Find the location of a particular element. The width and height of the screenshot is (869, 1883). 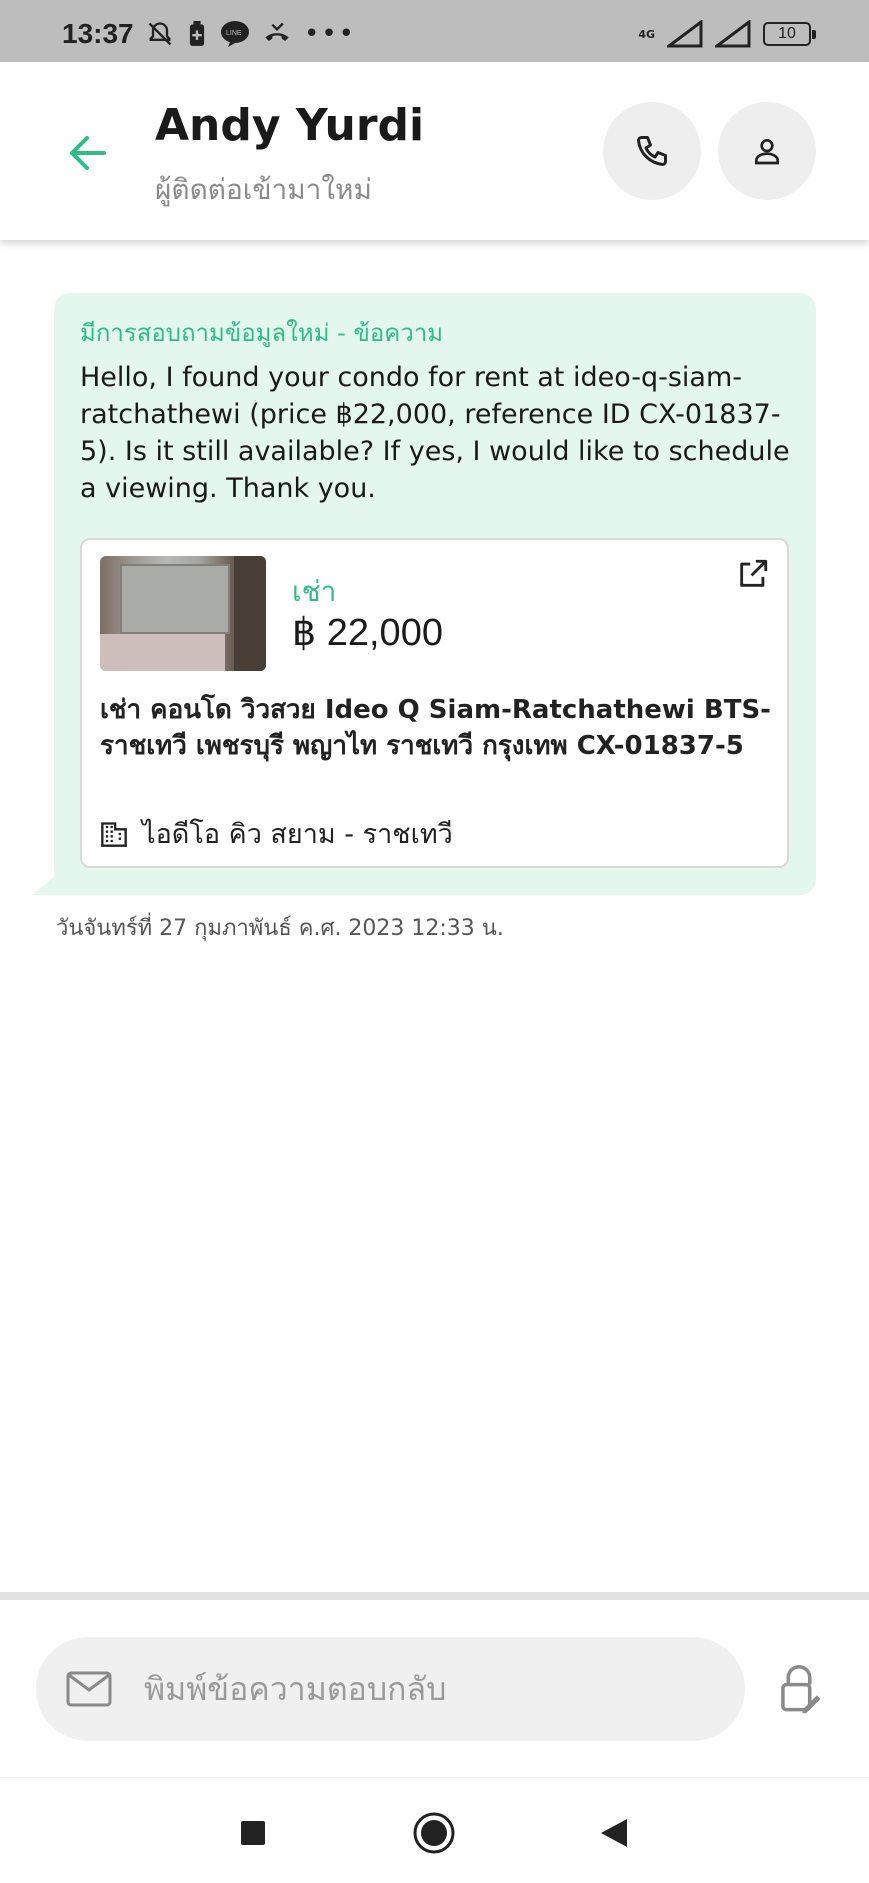

line-app-icon: LINE is located at coordinates (235, 34).